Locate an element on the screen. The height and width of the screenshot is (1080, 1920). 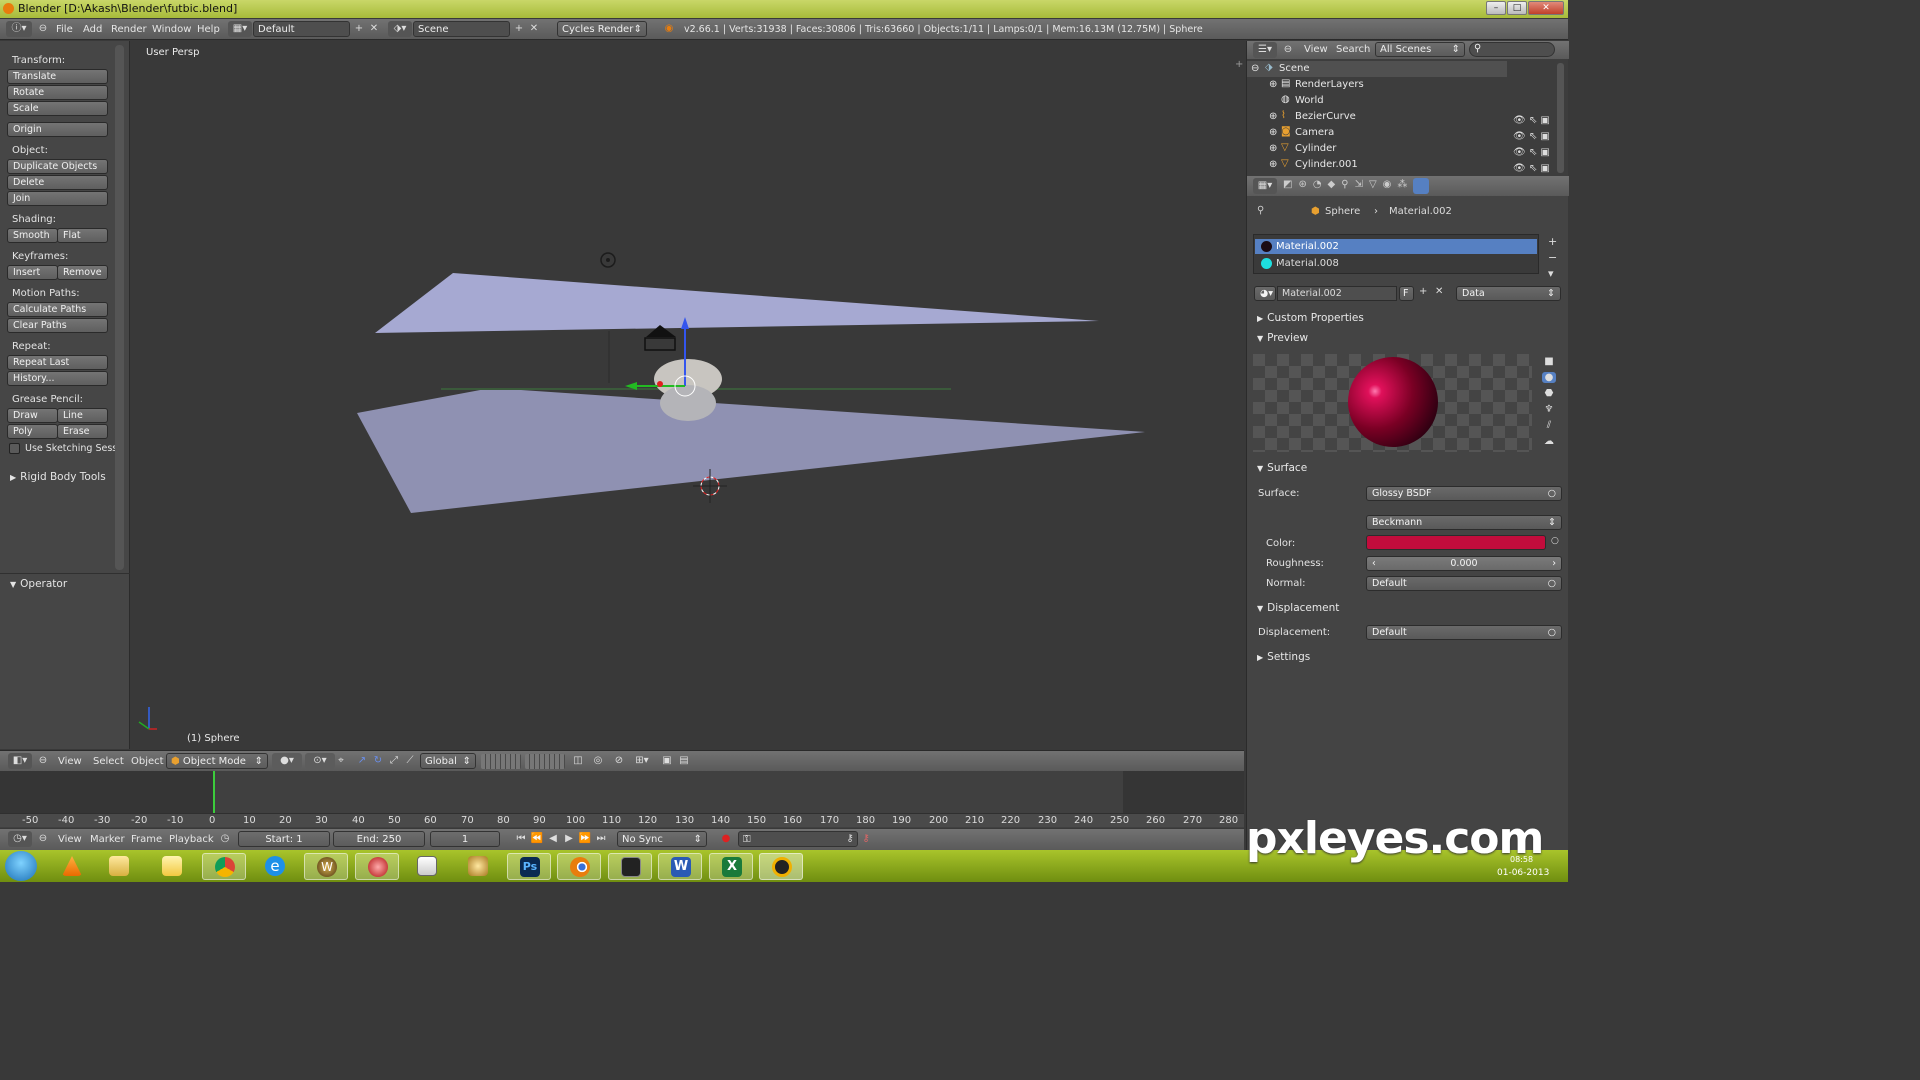
task-photoshop: Ps is located at coordinates (529, 866).